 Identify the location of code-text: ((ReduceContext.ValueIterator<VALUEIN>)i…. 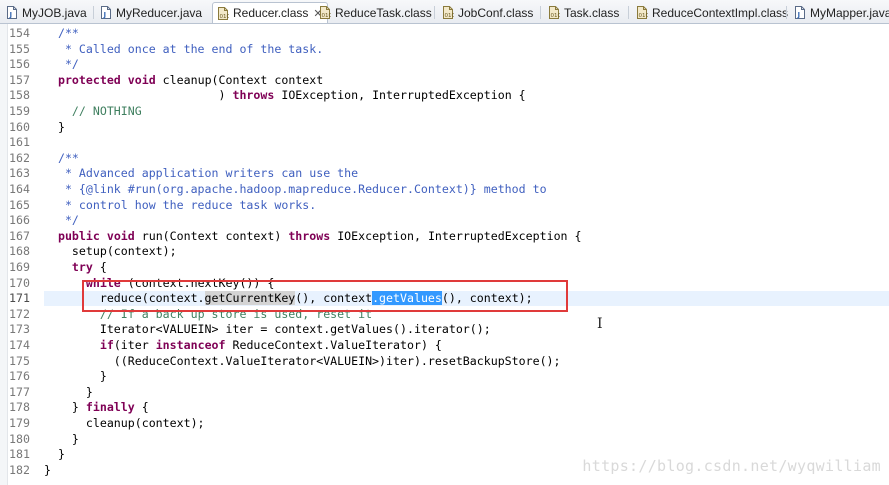
(302, 361).